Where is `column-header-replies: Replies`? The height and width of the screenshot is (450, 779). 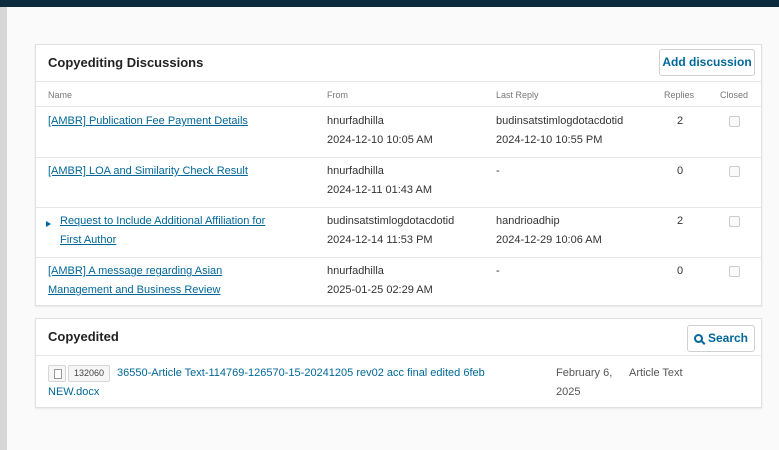
column-header-replies: Replies is located at coordinates (679, 95).